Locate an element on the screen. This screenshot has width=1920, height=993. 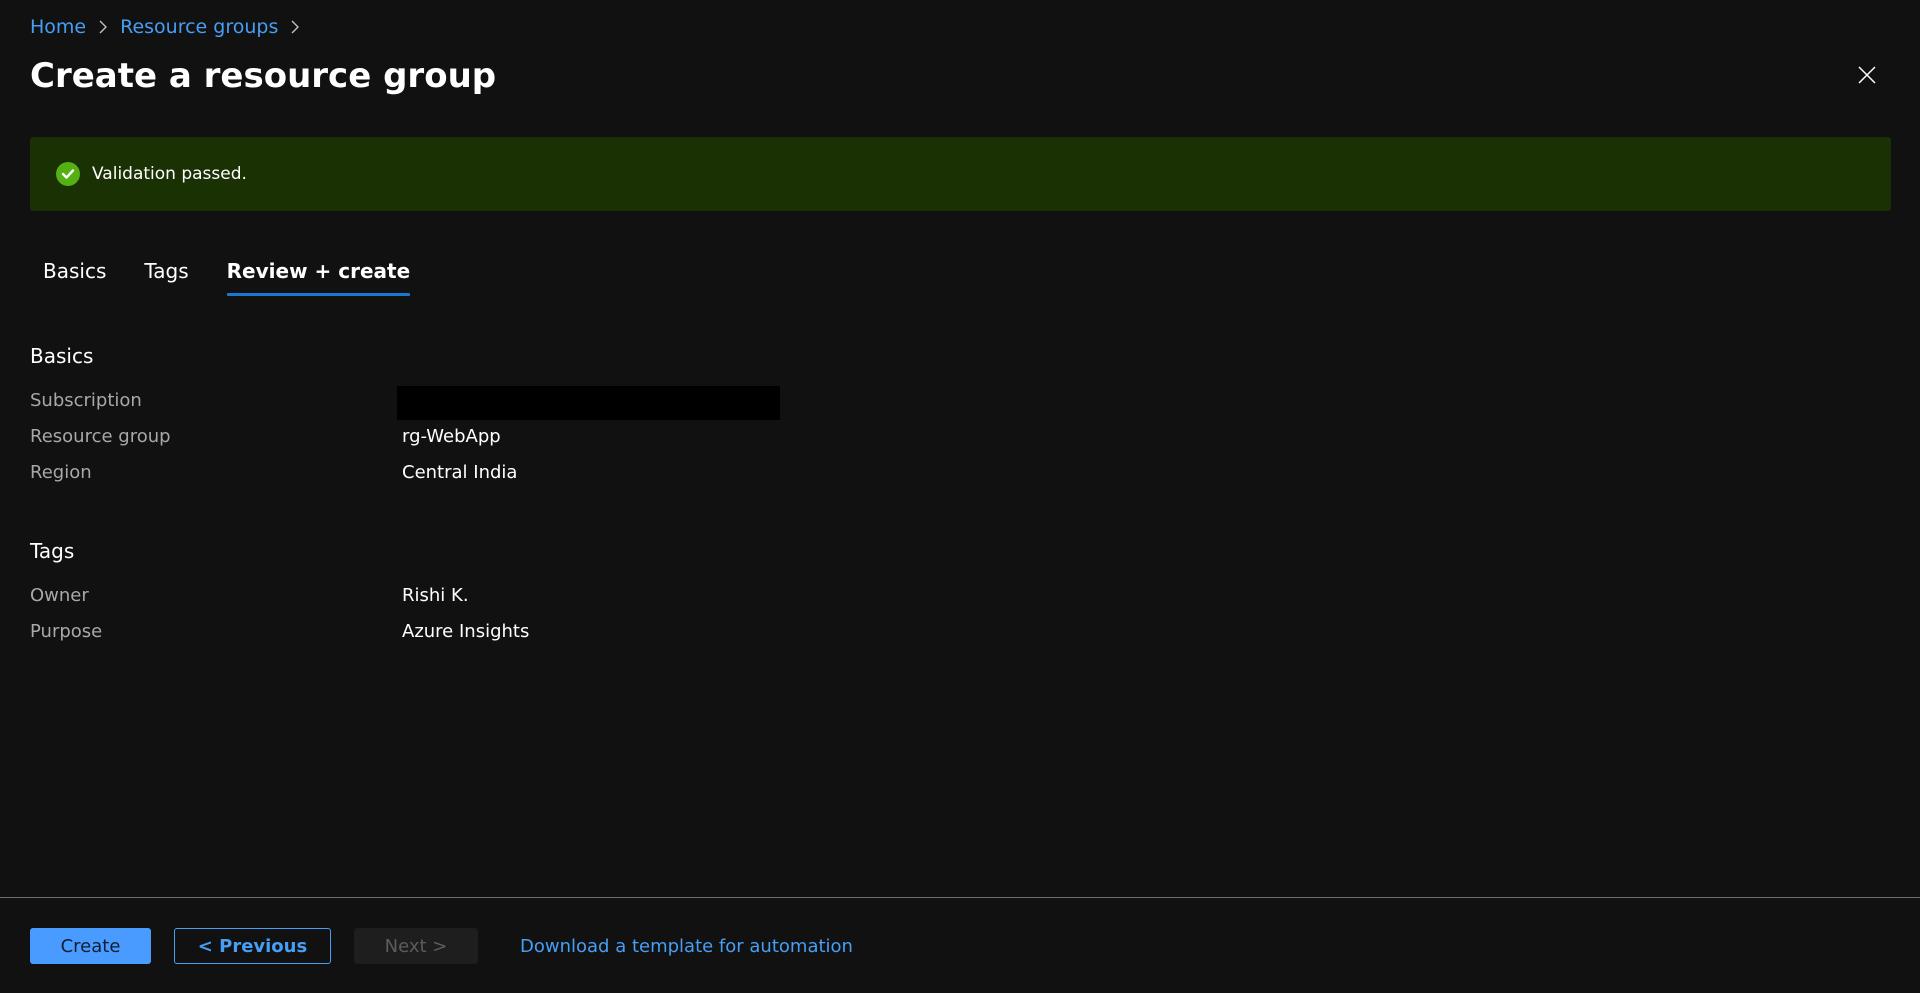
subscription-value-redacted is located at coordinates (588, 403).